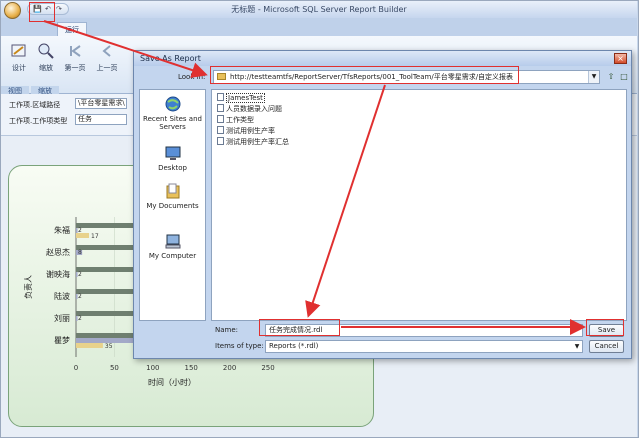 This screenshot has height=438, width=639. I want to click on x-tick-label: 250, so click(267, 368).